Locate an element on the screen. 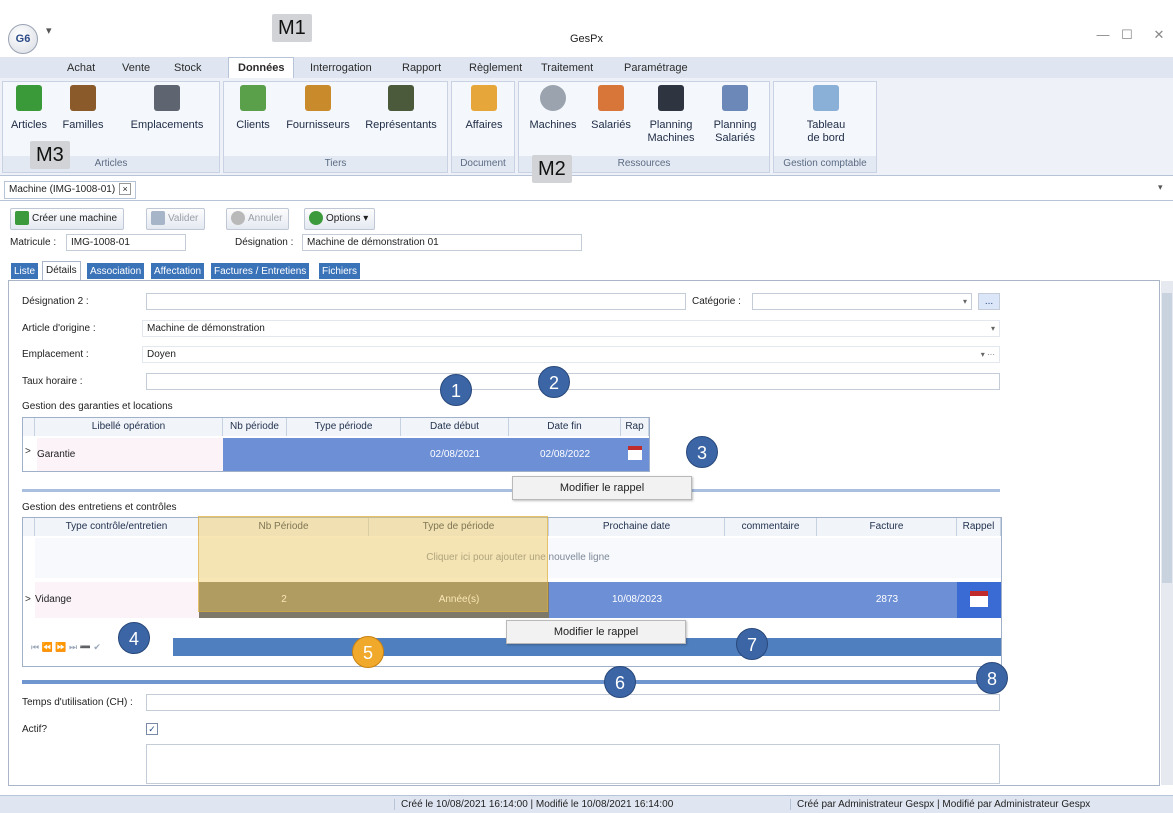 The width and height of the screenshot is (1173, 813). gear-icon is located at coordinates (553, 98).